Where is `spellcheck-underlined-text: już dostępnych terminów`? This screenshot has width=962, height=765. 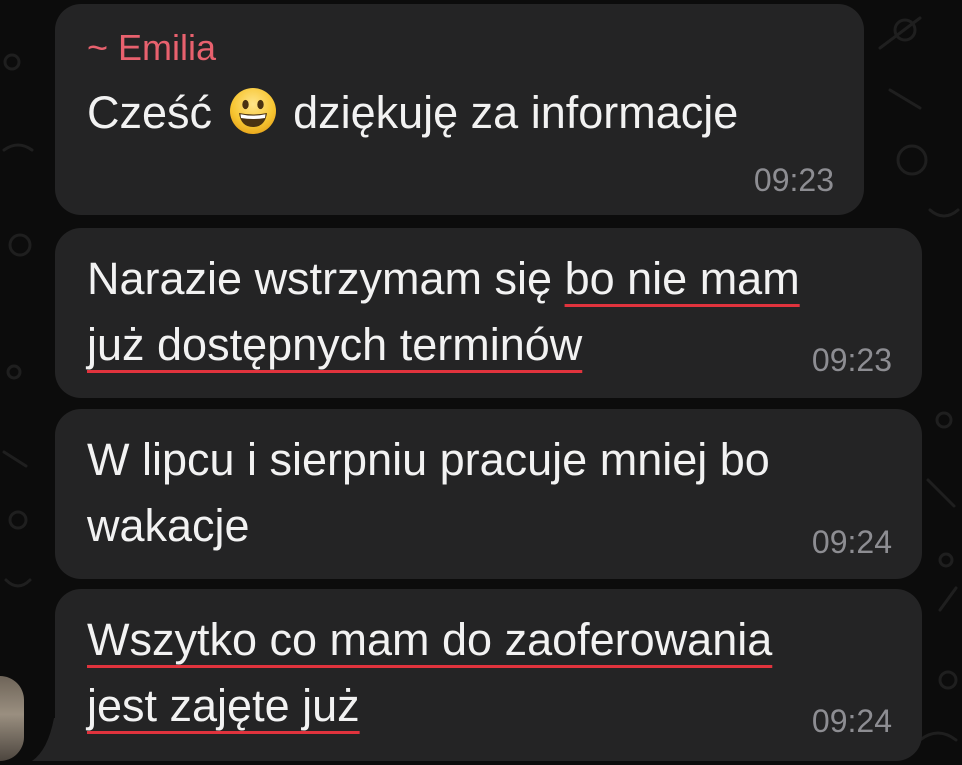 spellcheck-underlined-text: już dostępnych terminów is located at coordinates (335, 344).